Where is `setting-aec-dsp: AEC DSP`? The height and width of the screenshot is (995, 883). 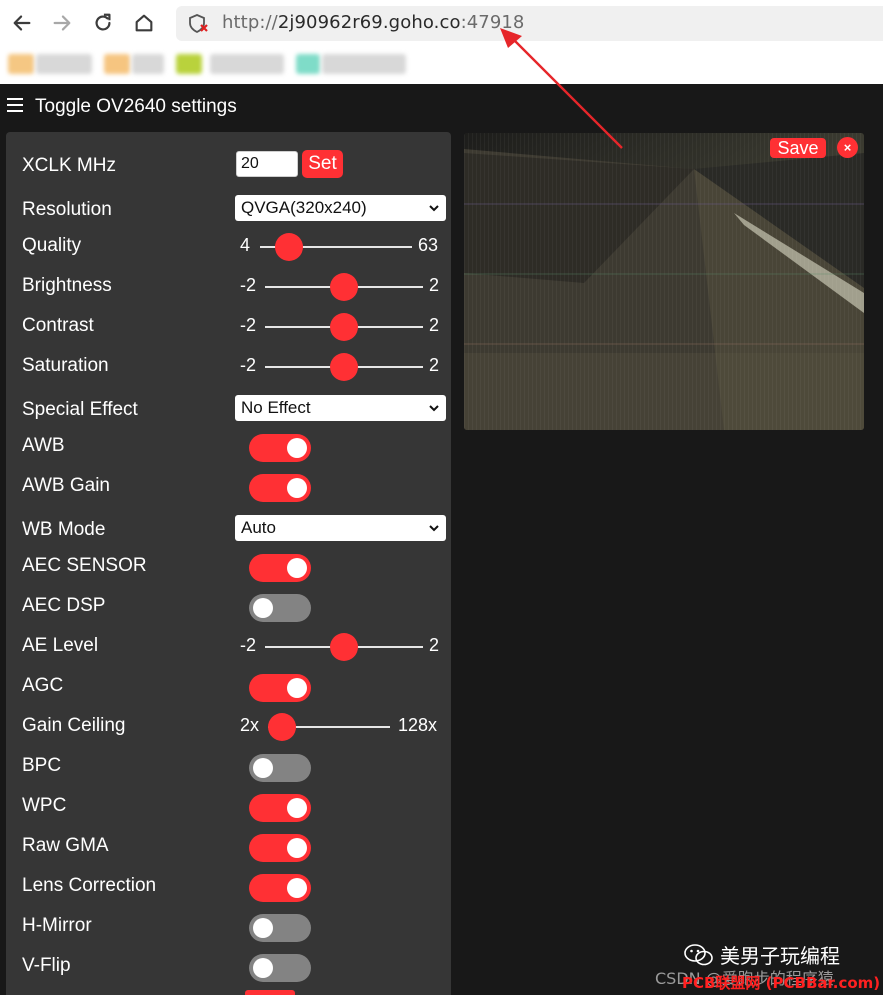 setting-aec-dsp: AEC DSP is located at coordinates (237, 608).